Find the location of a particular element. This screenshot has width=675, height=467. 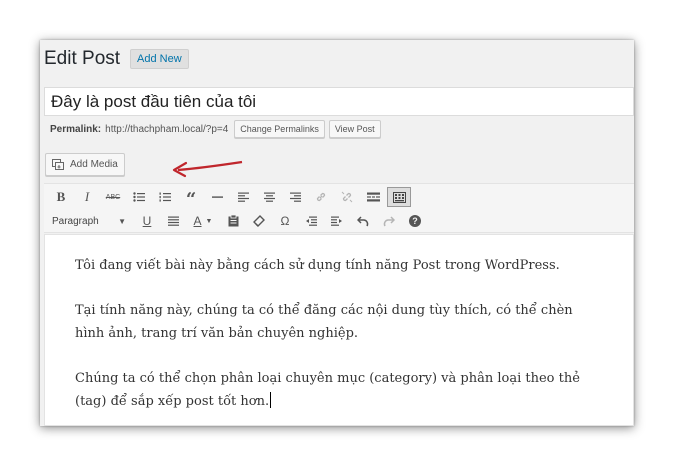

underline-button: U is located at coordinates (147, 221).